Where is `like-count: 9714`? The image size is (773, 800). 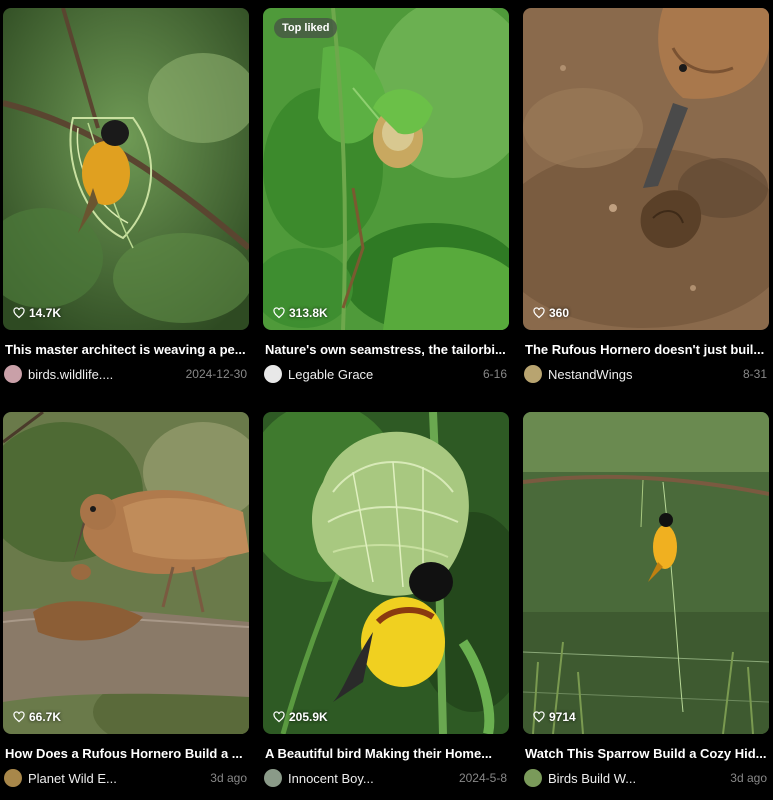 like-count: 9714 is located at coordinates (554, 717).